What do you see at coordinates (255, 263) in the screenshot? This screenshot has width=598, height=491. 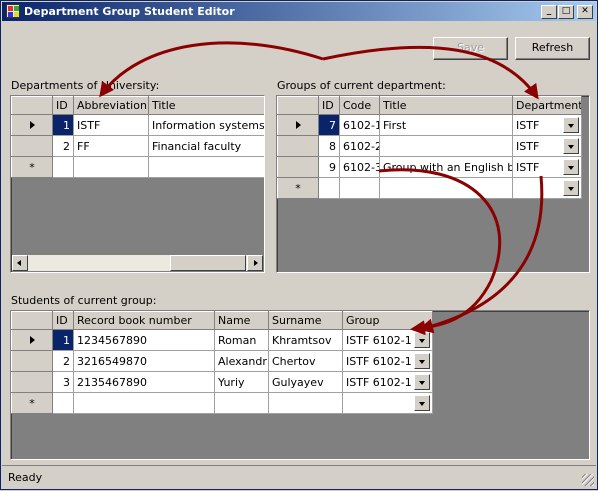 I see `scroll-right-icon` at bounding box center [255, 263].